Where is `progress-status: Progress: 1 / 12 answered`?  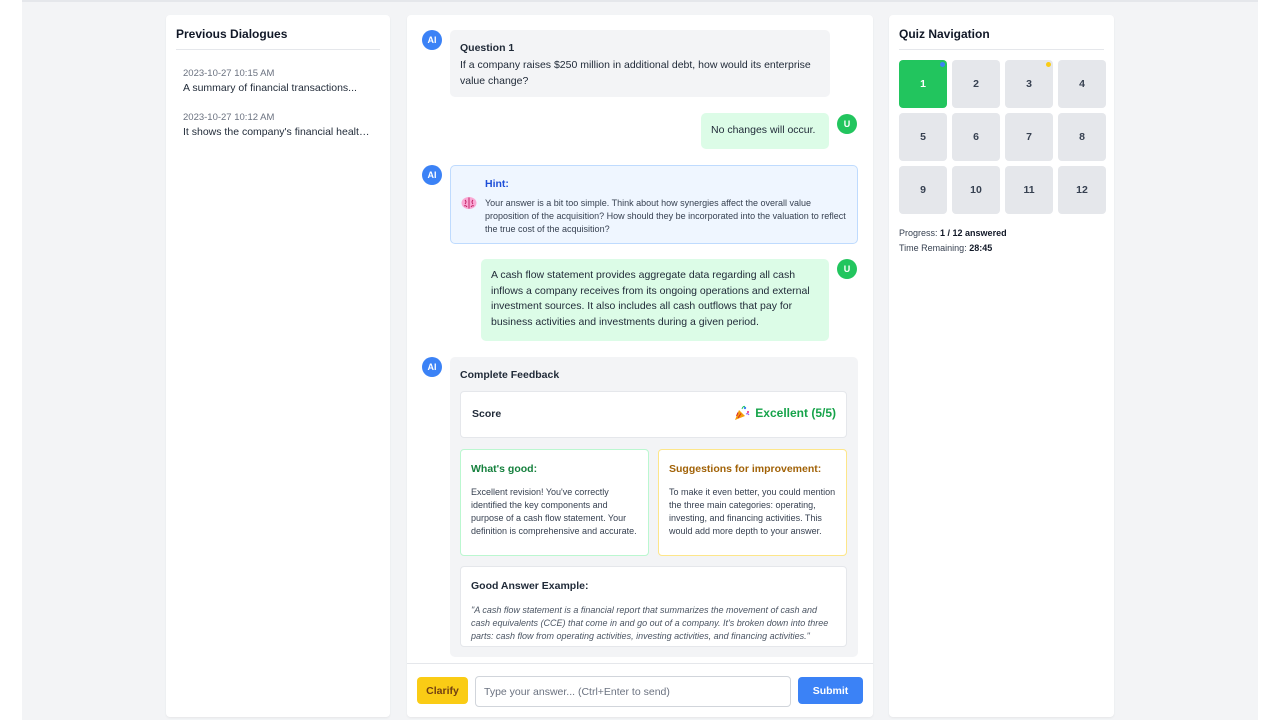 progress-status: Progress: 1 / 12 answered is located at coordinates (1001, 233).